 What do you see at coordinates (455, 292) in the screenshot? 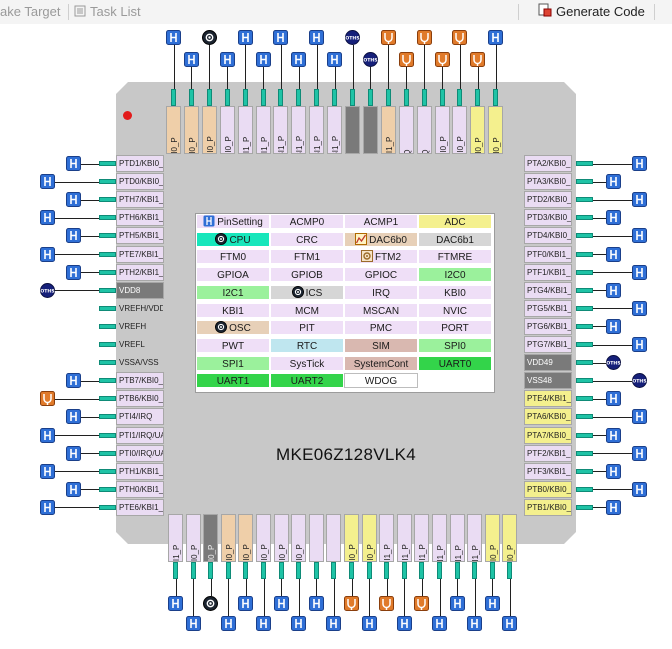
I see `peripheral-kbi0: KBI0` at bounding box center [455, 292].